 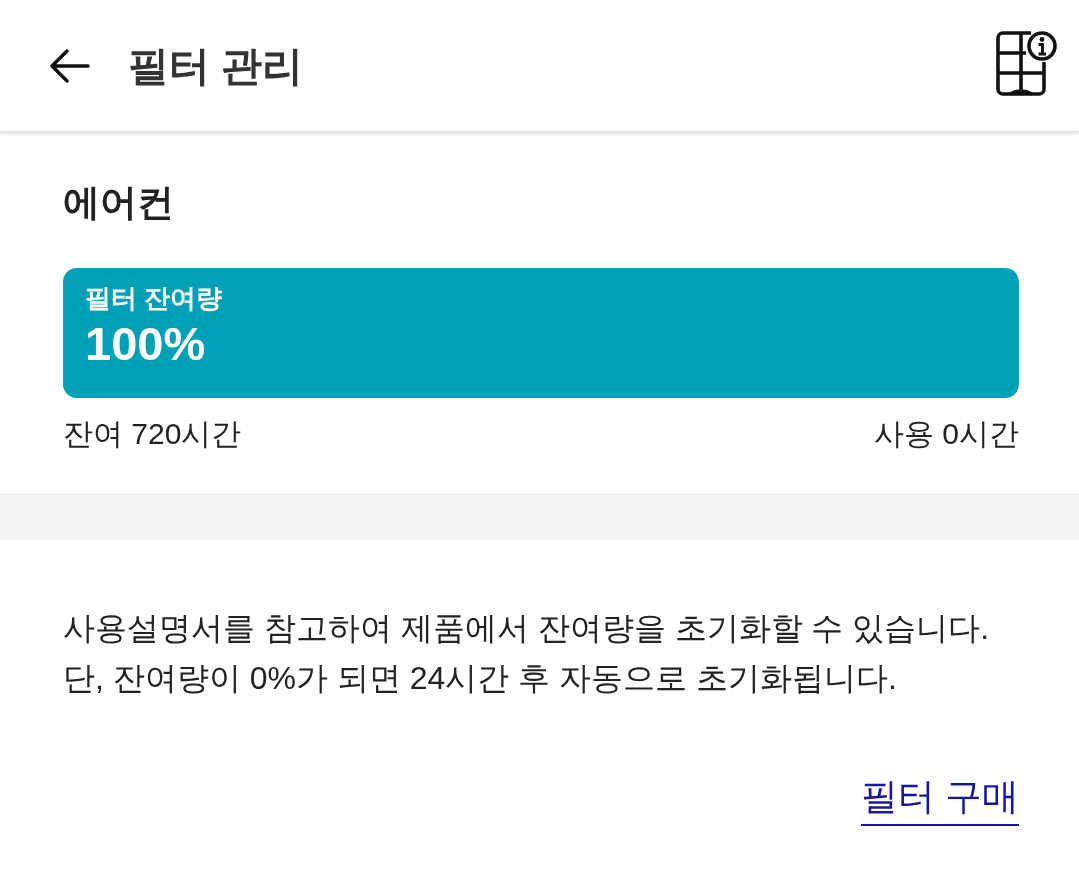 I want to click on meter-label: 필터 잔여량, so click(x=154, y=298).